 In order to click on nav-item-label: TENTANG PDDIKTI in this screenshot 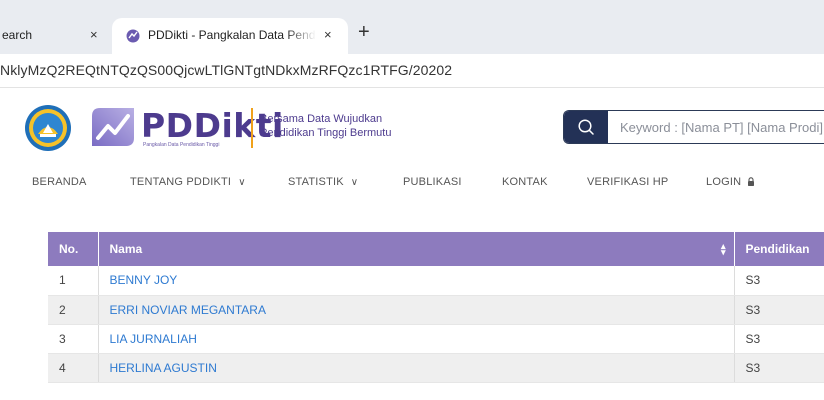, I will do `click(181, 182)`.